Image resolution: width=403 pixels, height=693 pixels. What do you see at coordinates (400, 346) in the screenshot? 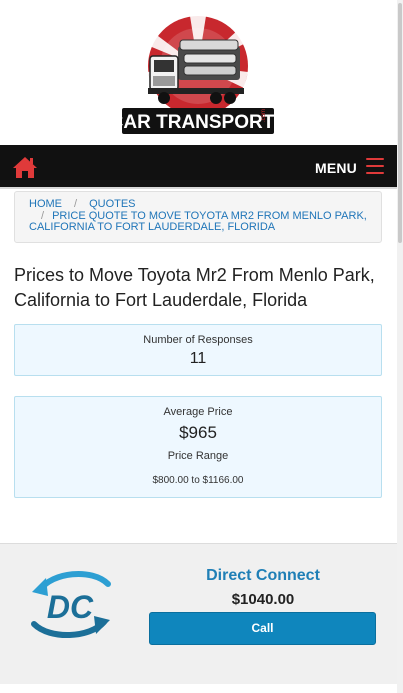
I see `scrollbar` at bounding box center [400, 346].